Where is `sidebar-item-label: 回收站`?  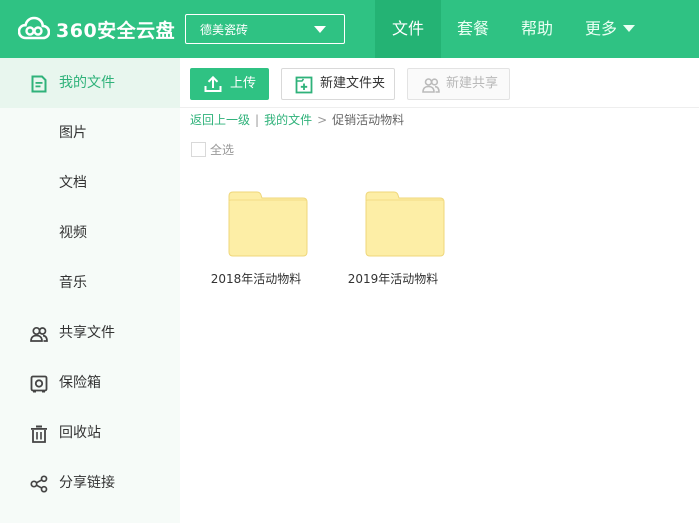
sidebar-item-label: 回收站 is located at coordinates (80, 433).